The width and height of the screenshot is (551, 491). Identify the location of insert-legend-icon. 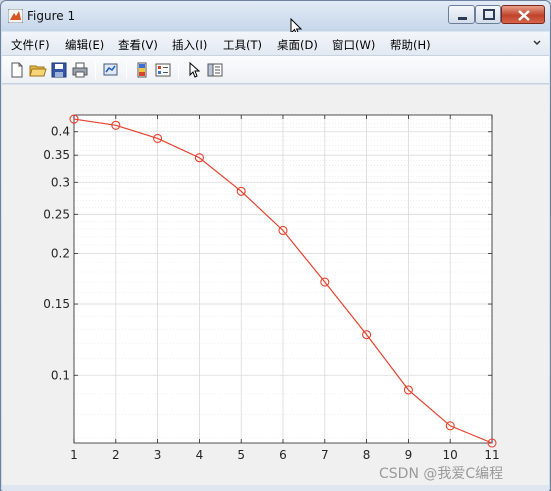
(163, 70).